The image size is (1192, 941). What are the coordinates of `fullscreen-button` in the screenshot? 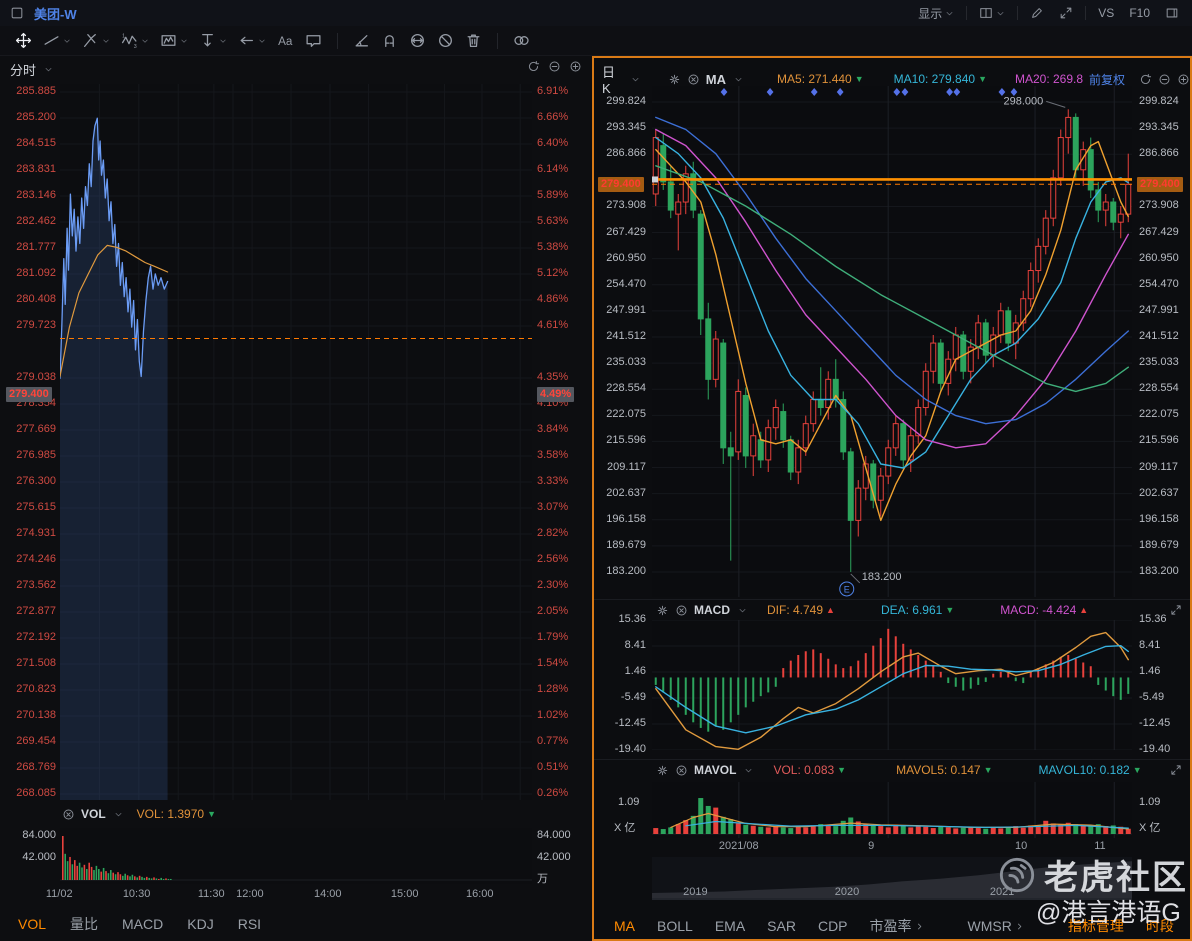 It's located at (1066, 13).